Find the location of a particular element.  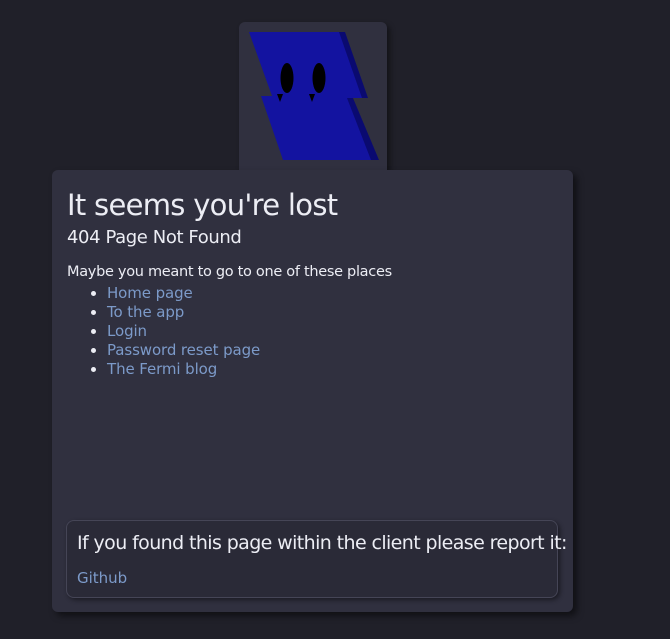

list-item: To the app is located at coordinates (183, 312).